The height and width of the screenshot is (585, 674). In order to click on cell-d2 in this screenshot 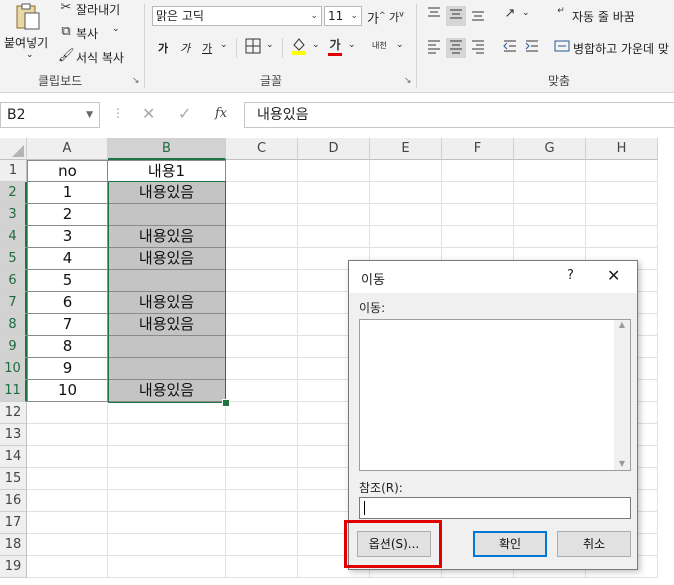, I will do `click(334, 193)`.